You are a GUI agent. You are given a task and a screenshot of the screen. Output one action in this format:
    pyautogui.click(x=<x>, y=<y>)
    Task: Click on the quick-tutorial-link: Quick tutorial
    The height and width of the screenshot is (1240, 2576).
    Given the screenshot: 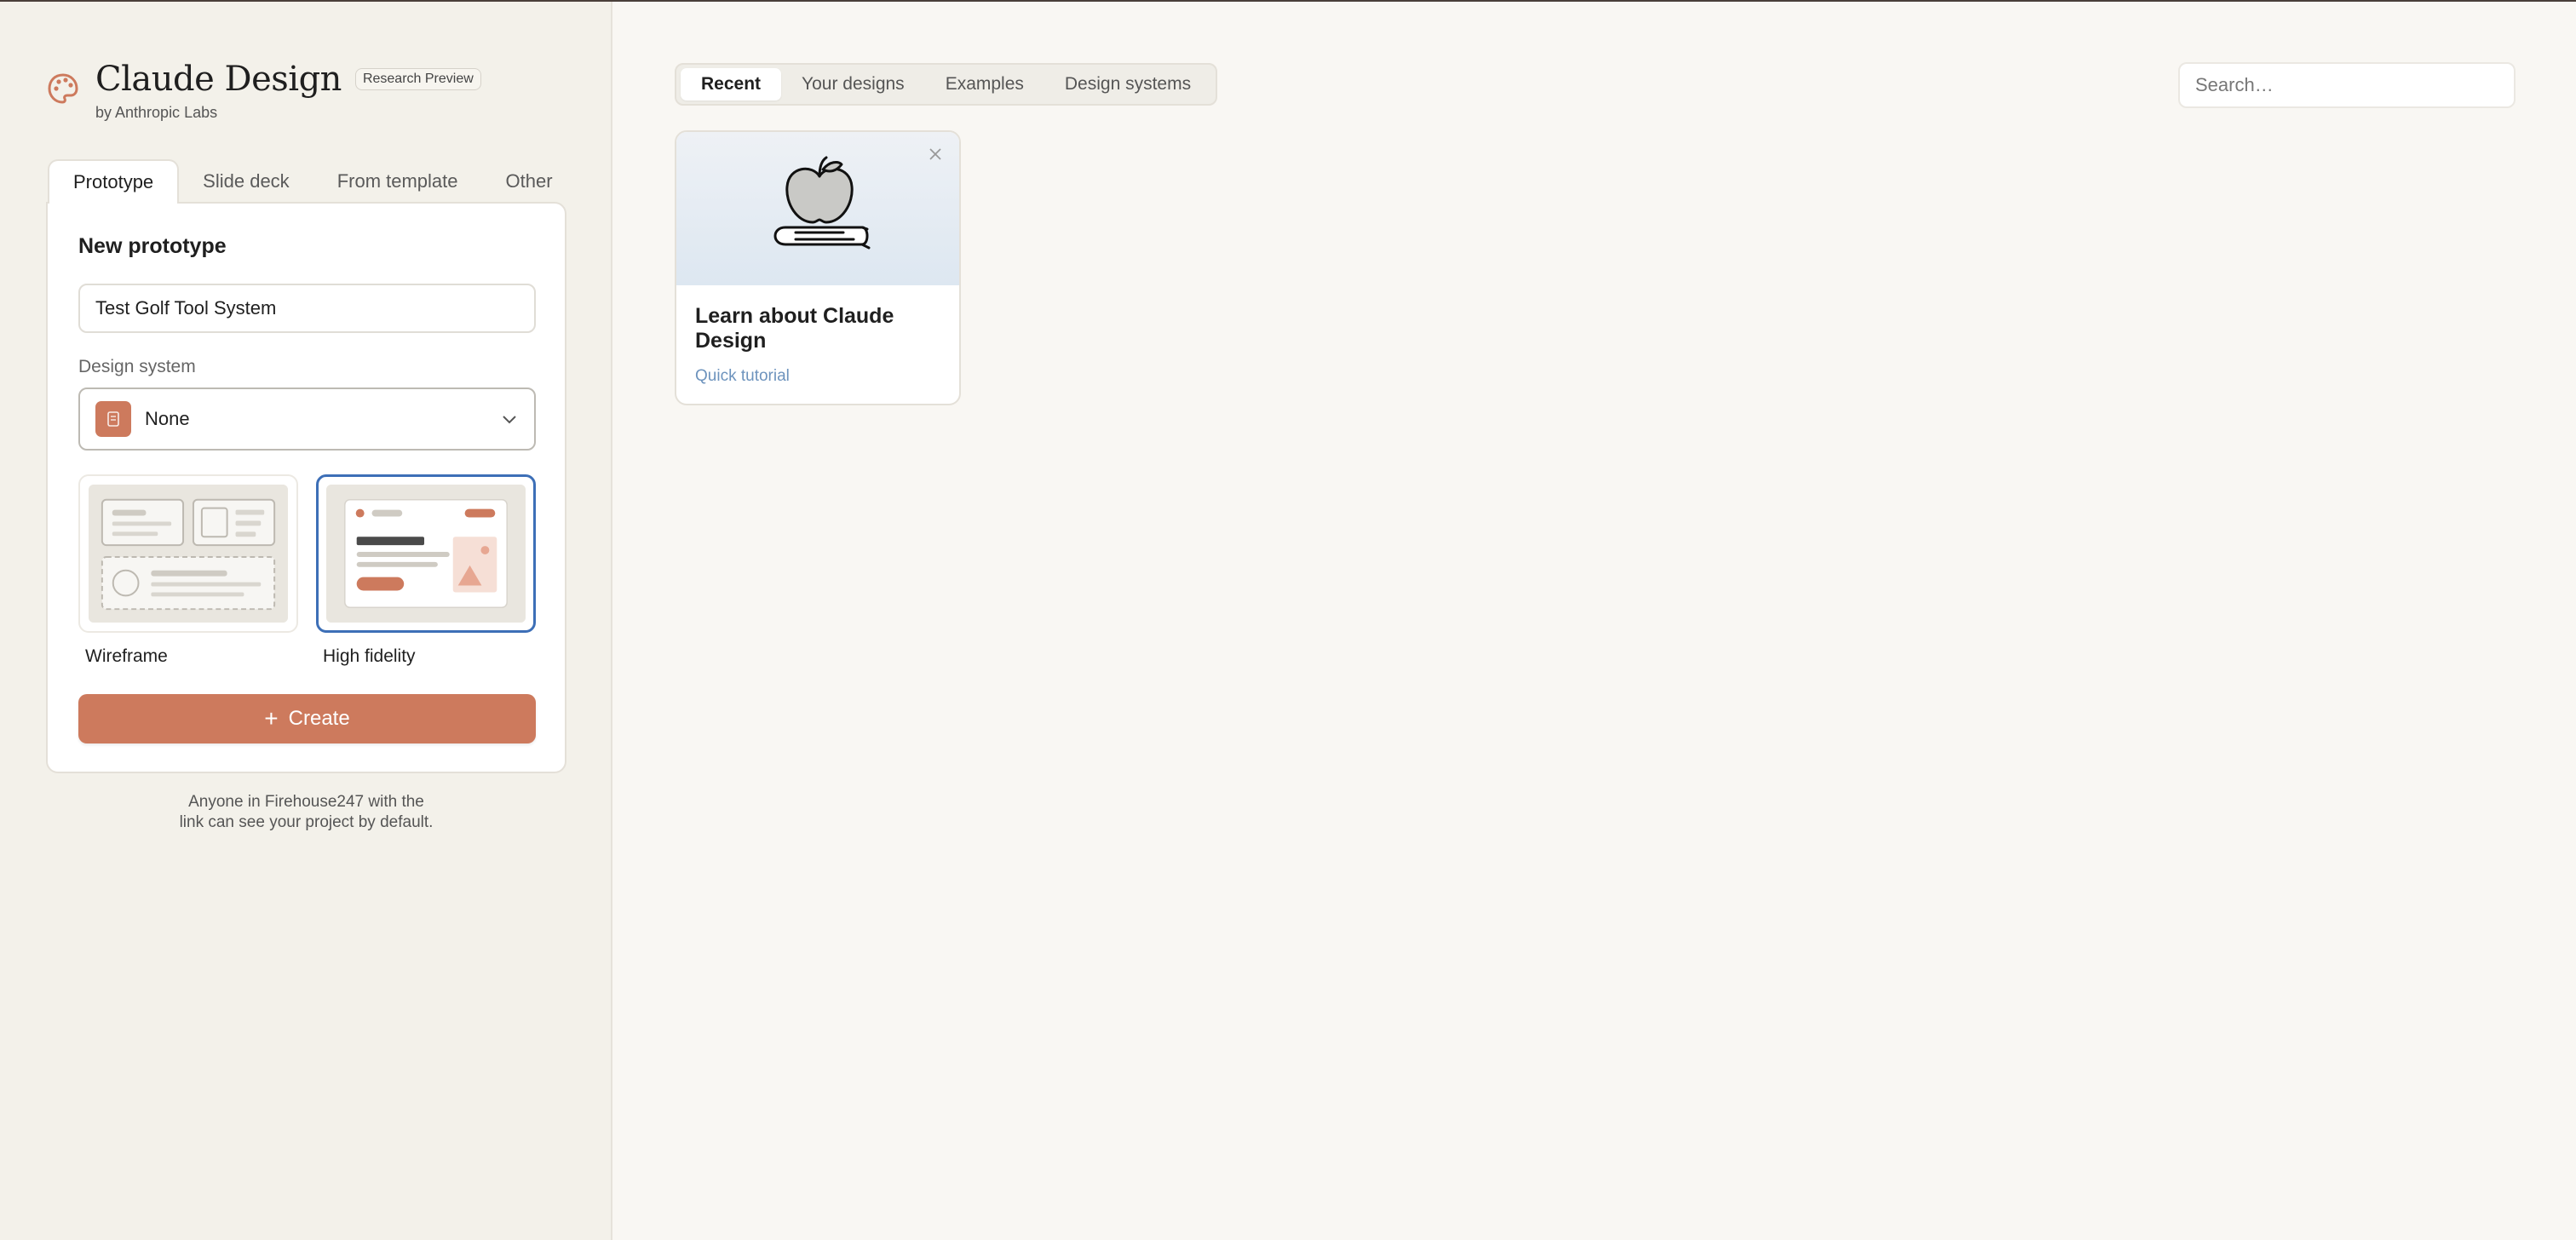 What is the action you would take?
    pyautogui.click(x=742, y=376)
    